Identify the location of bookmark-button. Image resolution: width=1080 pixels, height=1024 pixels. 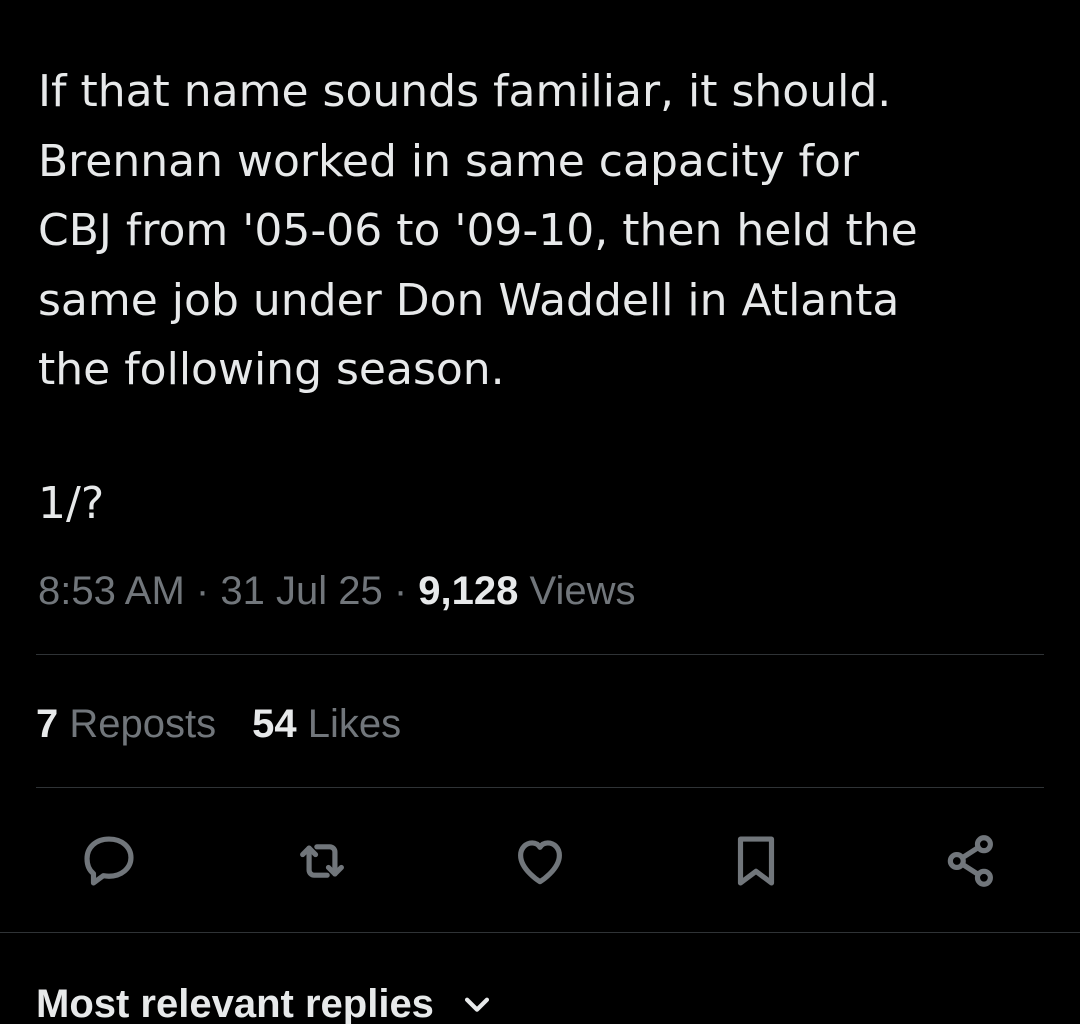
(756, 861).